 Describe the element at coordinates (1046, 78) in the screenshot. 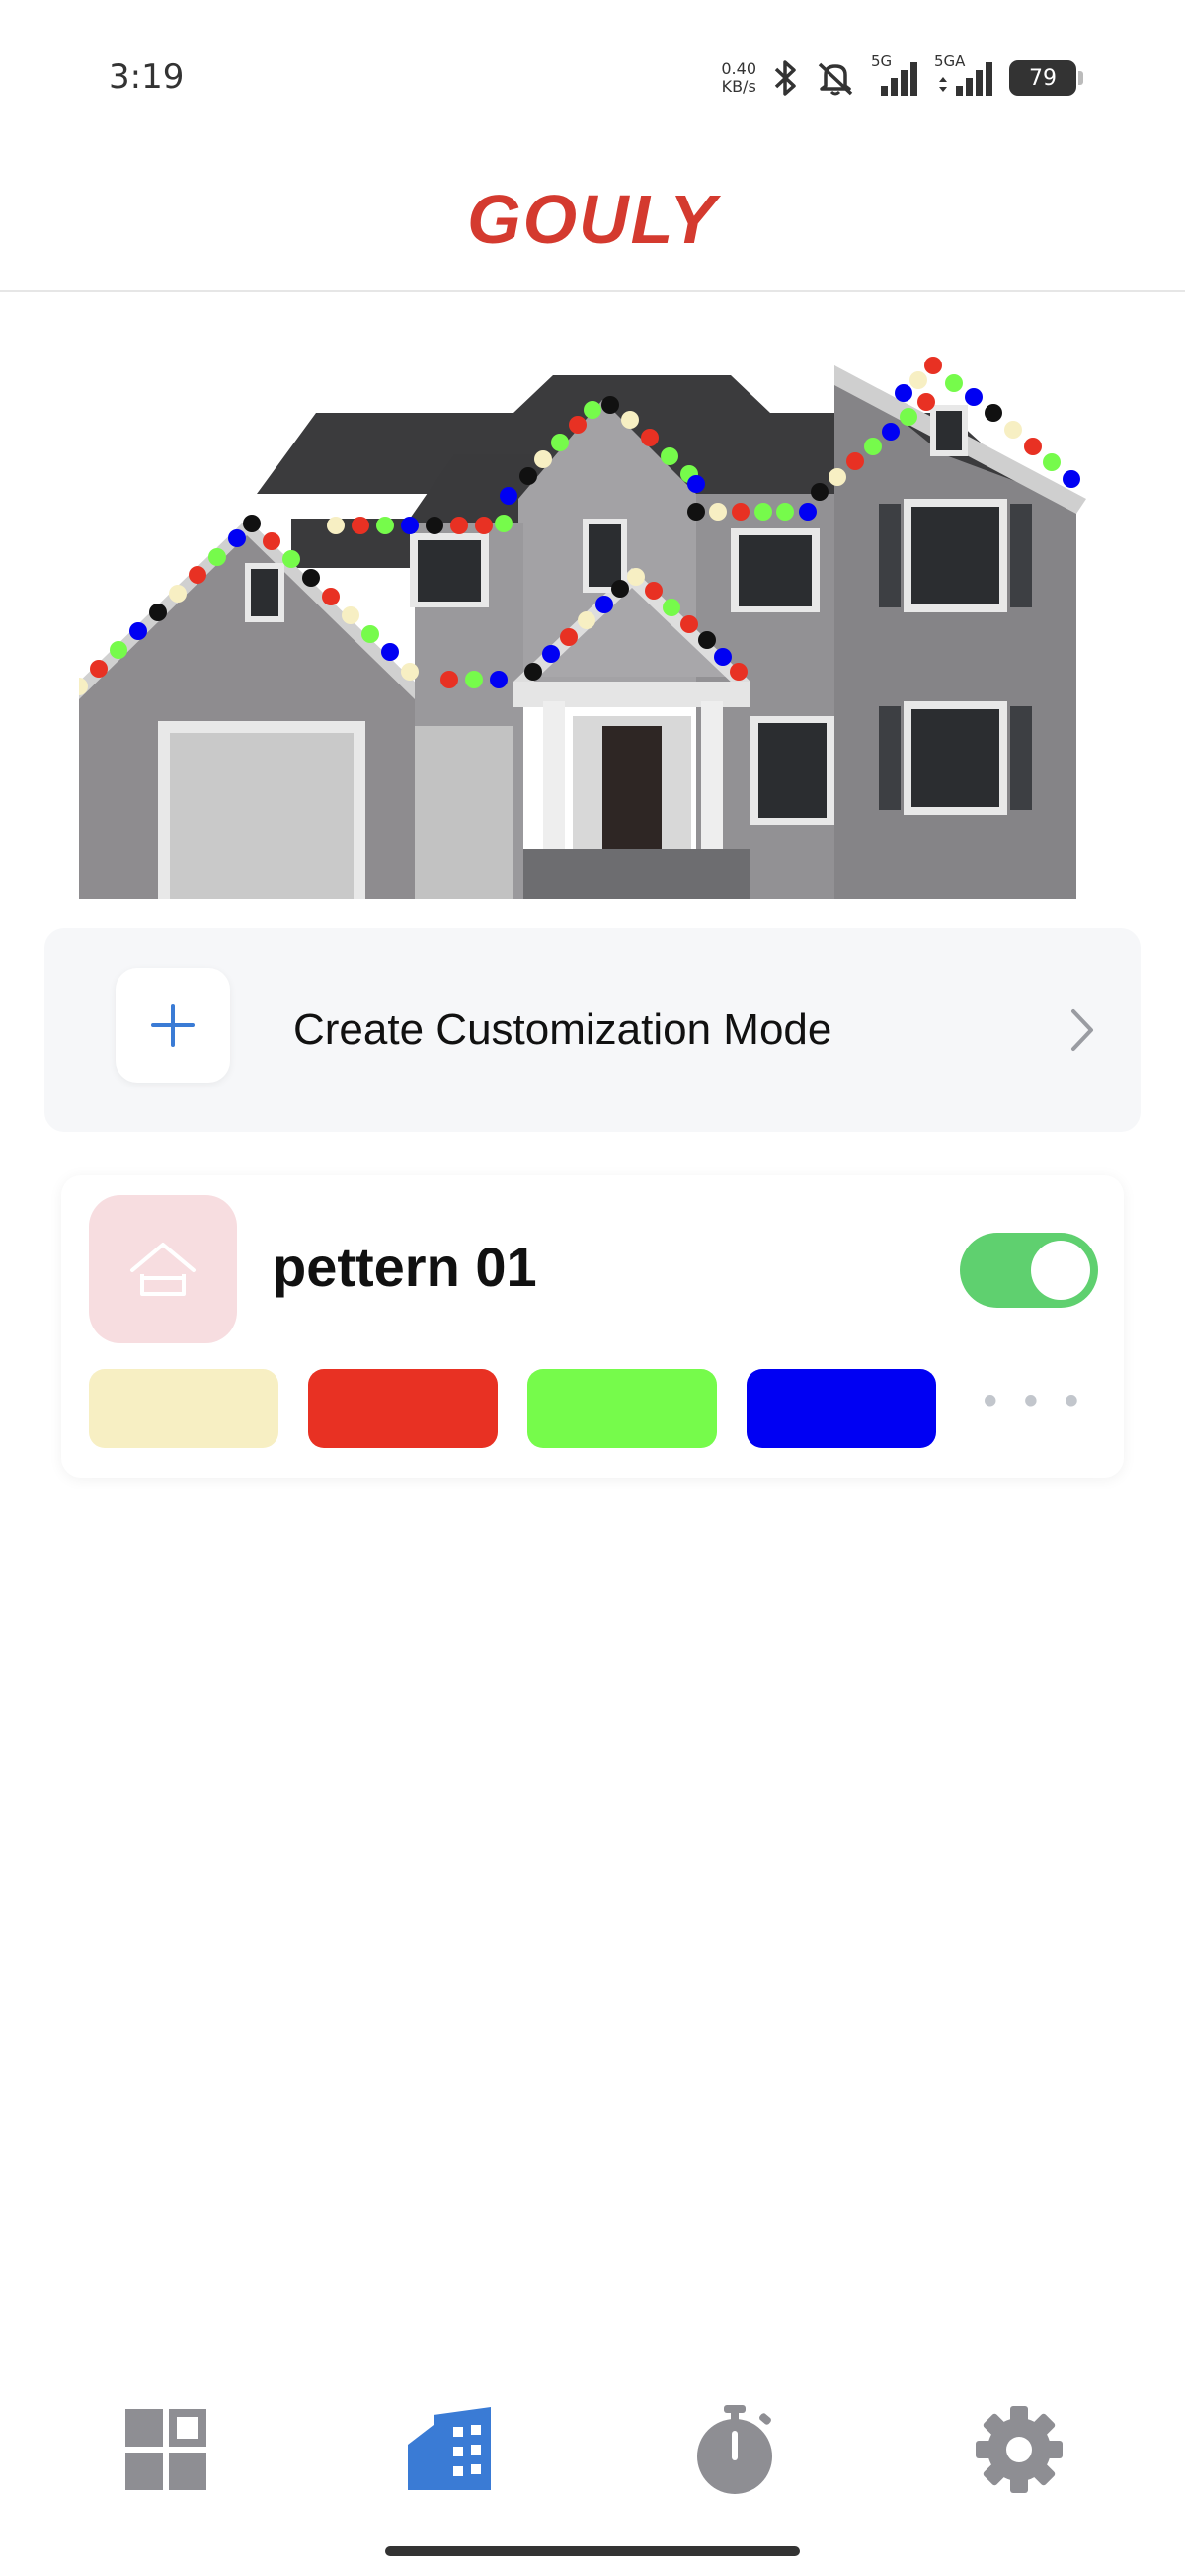

I see `battery-indicator: 79` at that location.